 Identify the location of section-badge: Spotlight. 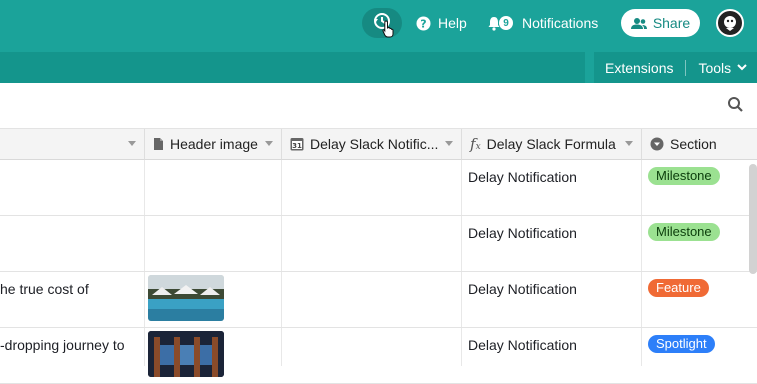
(681, 344).